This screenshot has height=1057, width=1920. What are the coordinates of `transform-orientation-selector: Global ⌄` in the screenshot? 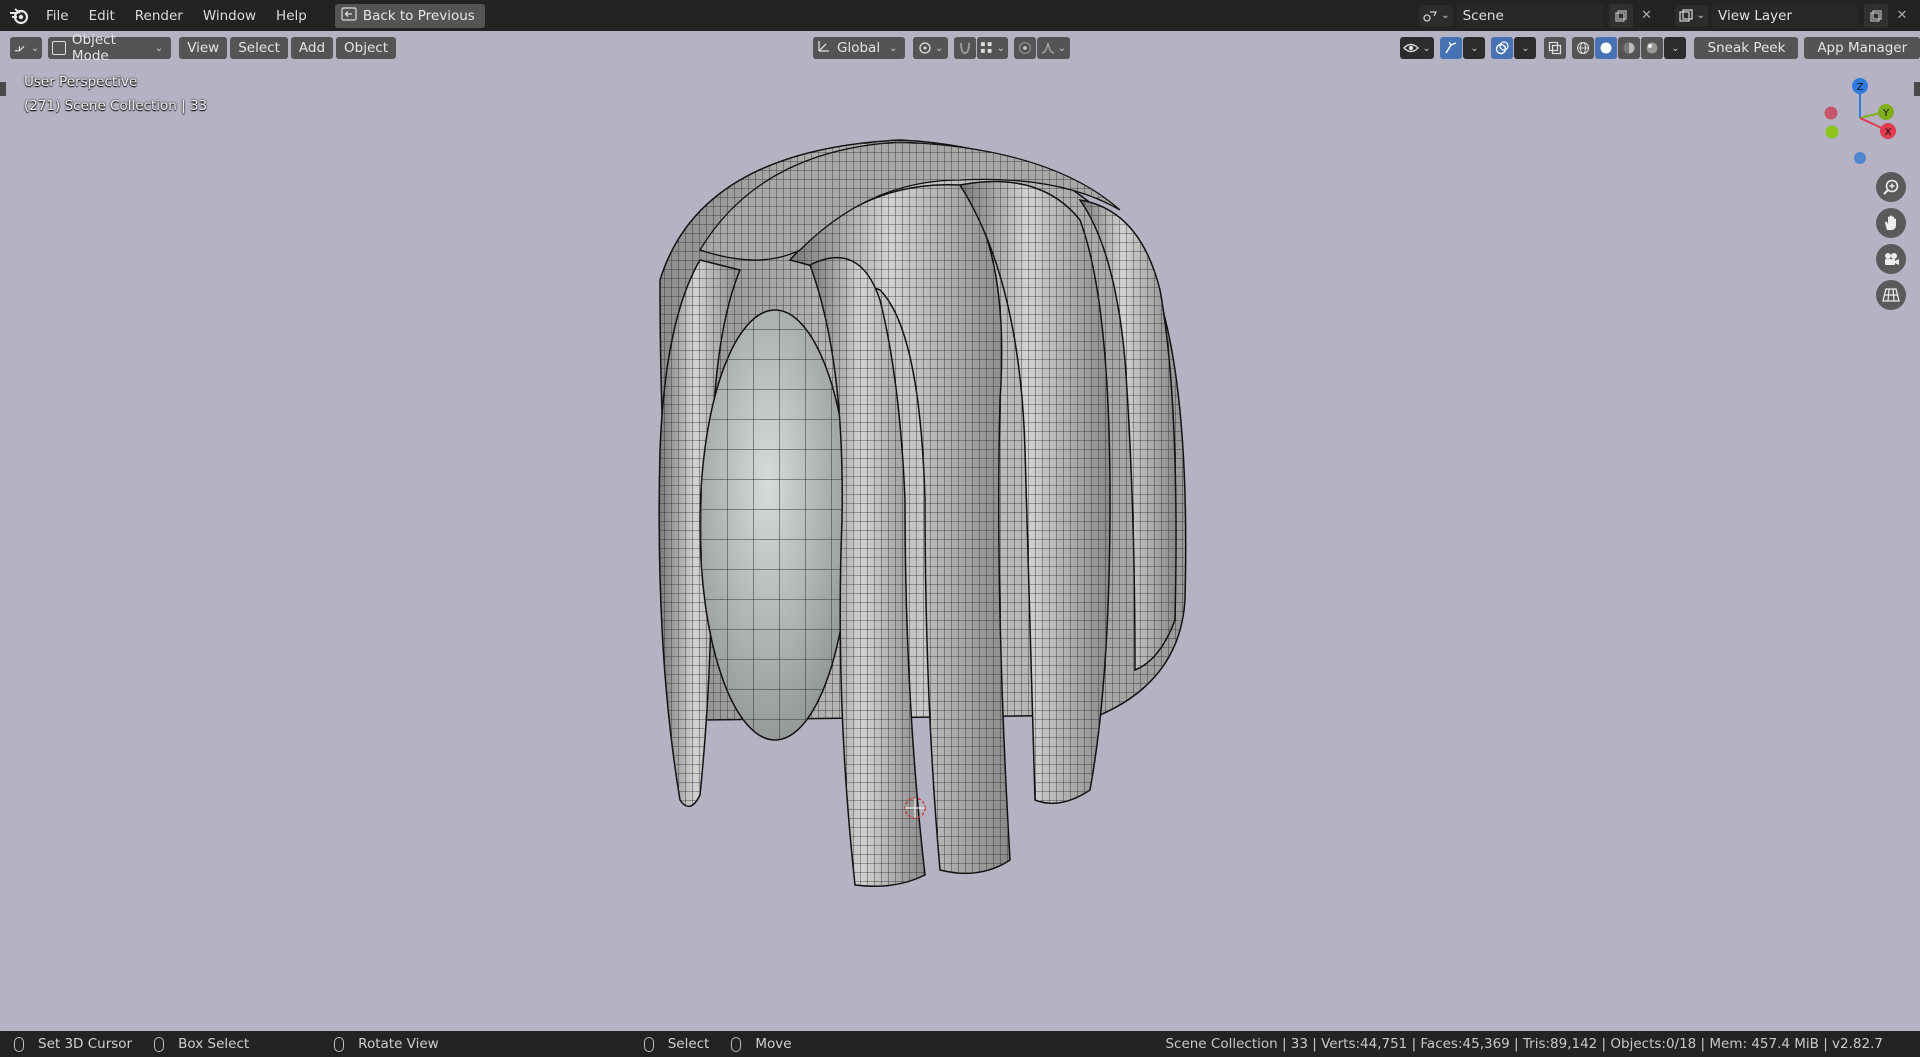 It's located at (859, 48).